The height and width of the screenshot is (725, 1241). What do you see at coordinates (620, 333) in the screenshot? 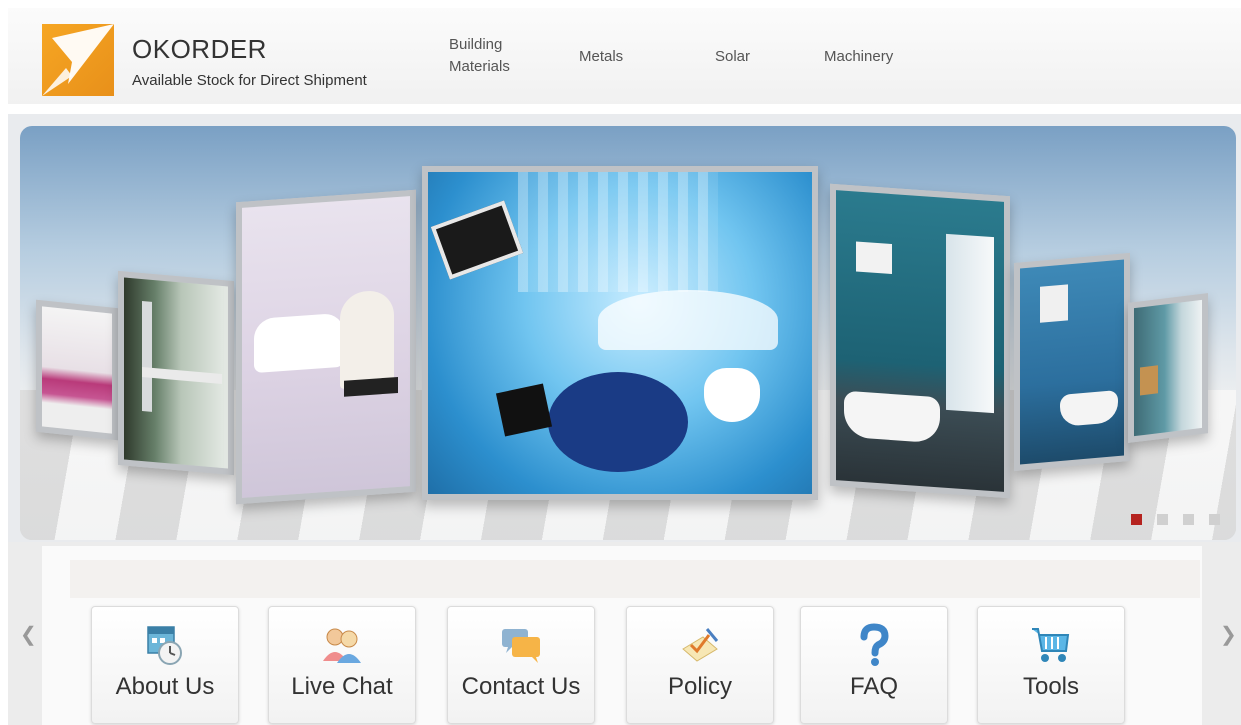
I see `slide-panel-center-bathroom` at bounding box center [620, 333].